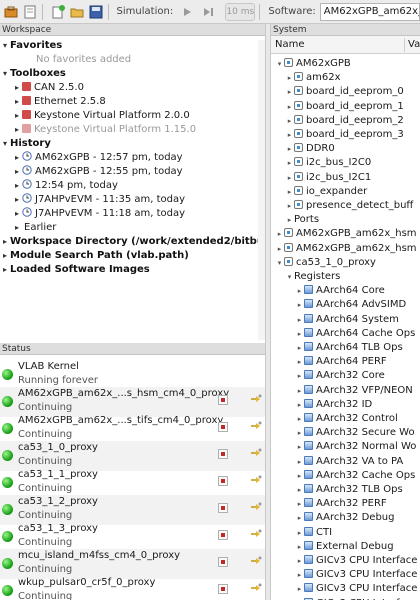 The height and width of the screenshot is (600, 420). What do you see at coordinates (25, 144) in the screenshot?
I see `history-section: ▾ History` at bounding box center [25, 144].